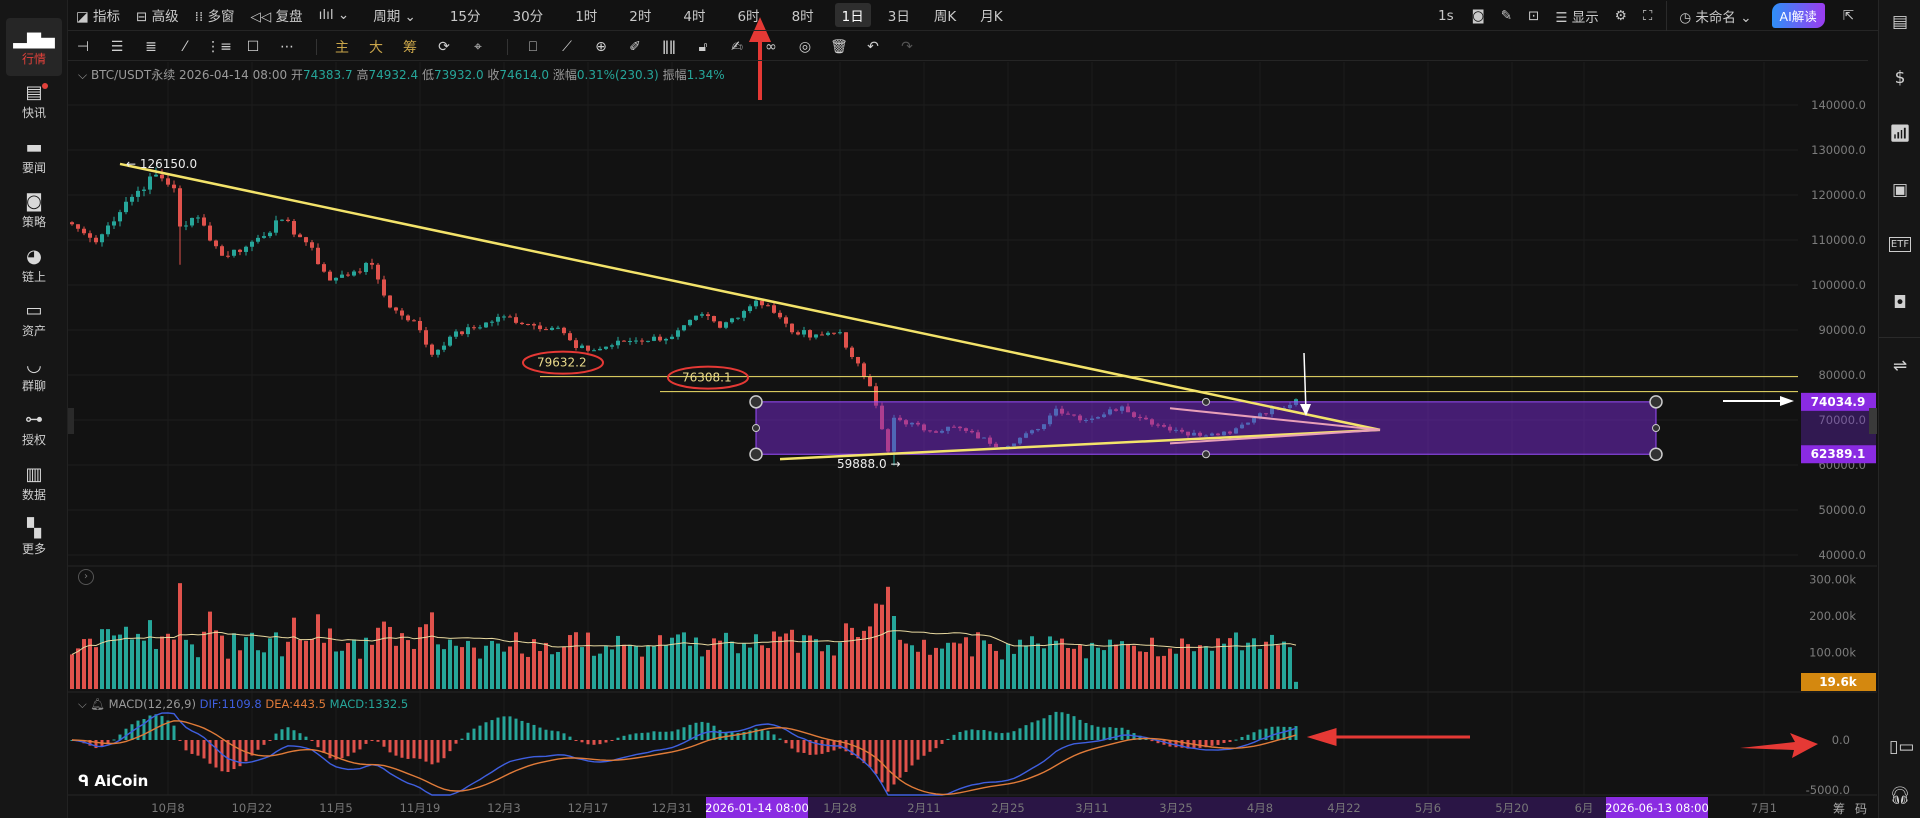 Image resolution: width=1920 pixels, height=818 pixels. Describe the element at coordinates (1787, 401) in the screenshot. I see `arrow-head` at that location.